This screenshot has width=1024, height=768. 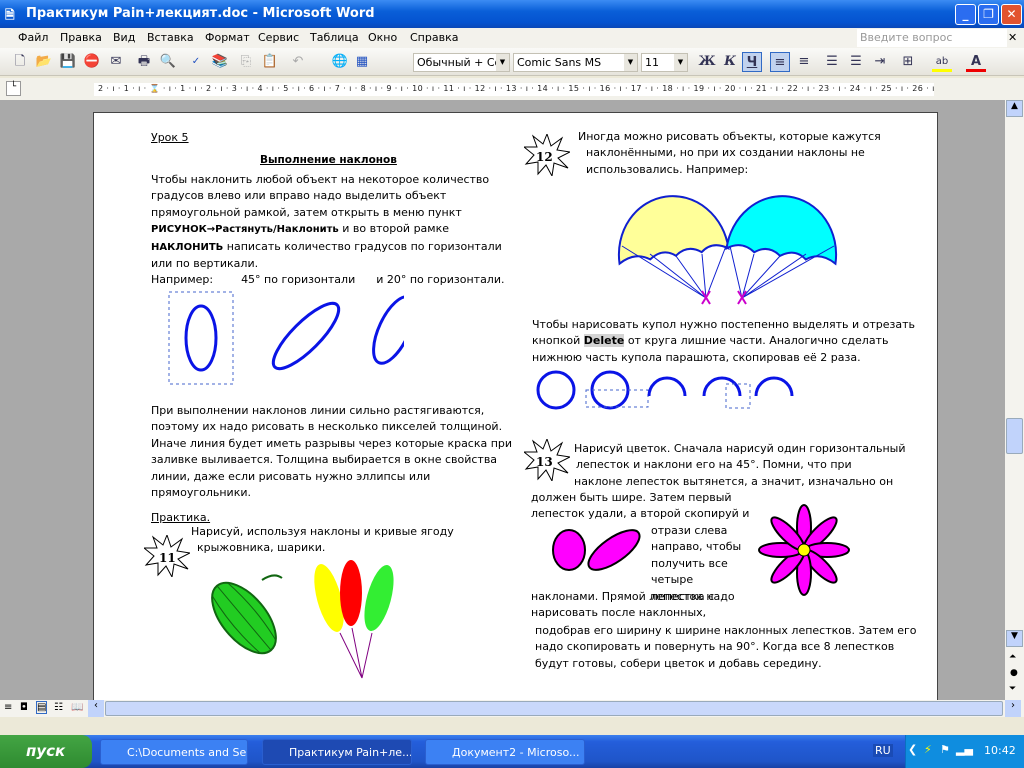 I want to click on normal-view-icon: ≡, so click(x=8, y=707).